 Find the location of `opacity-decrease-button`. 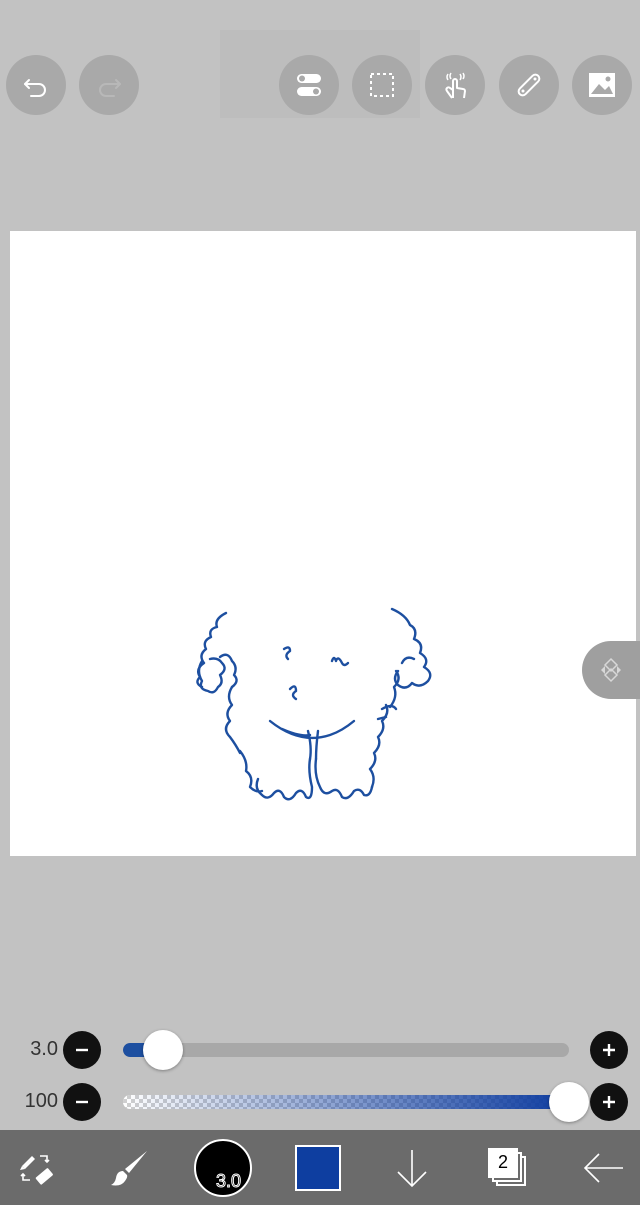

opacity-decrease-button is located at coordinates (82, 1102).